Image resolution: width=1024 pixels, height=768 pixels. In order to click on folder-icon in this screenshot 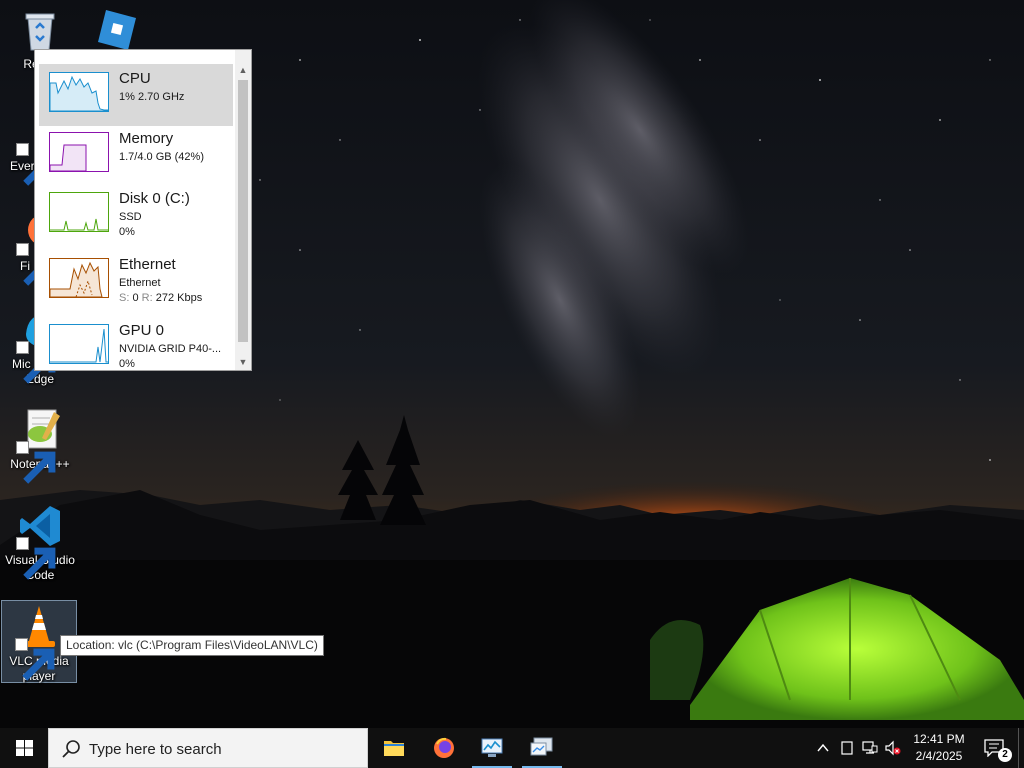, I will do `click(394, 748)`.